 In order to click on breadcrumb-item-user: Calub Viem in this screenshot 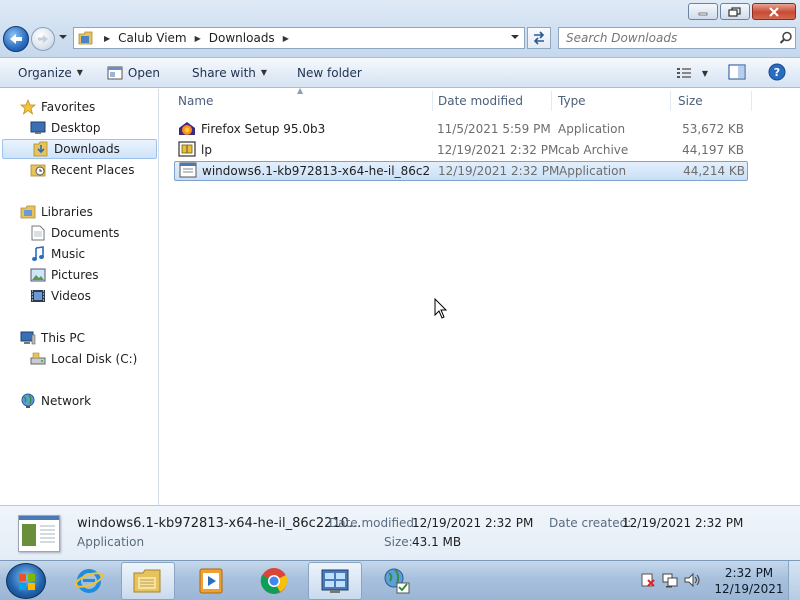, I will do `click(152, 38)`.